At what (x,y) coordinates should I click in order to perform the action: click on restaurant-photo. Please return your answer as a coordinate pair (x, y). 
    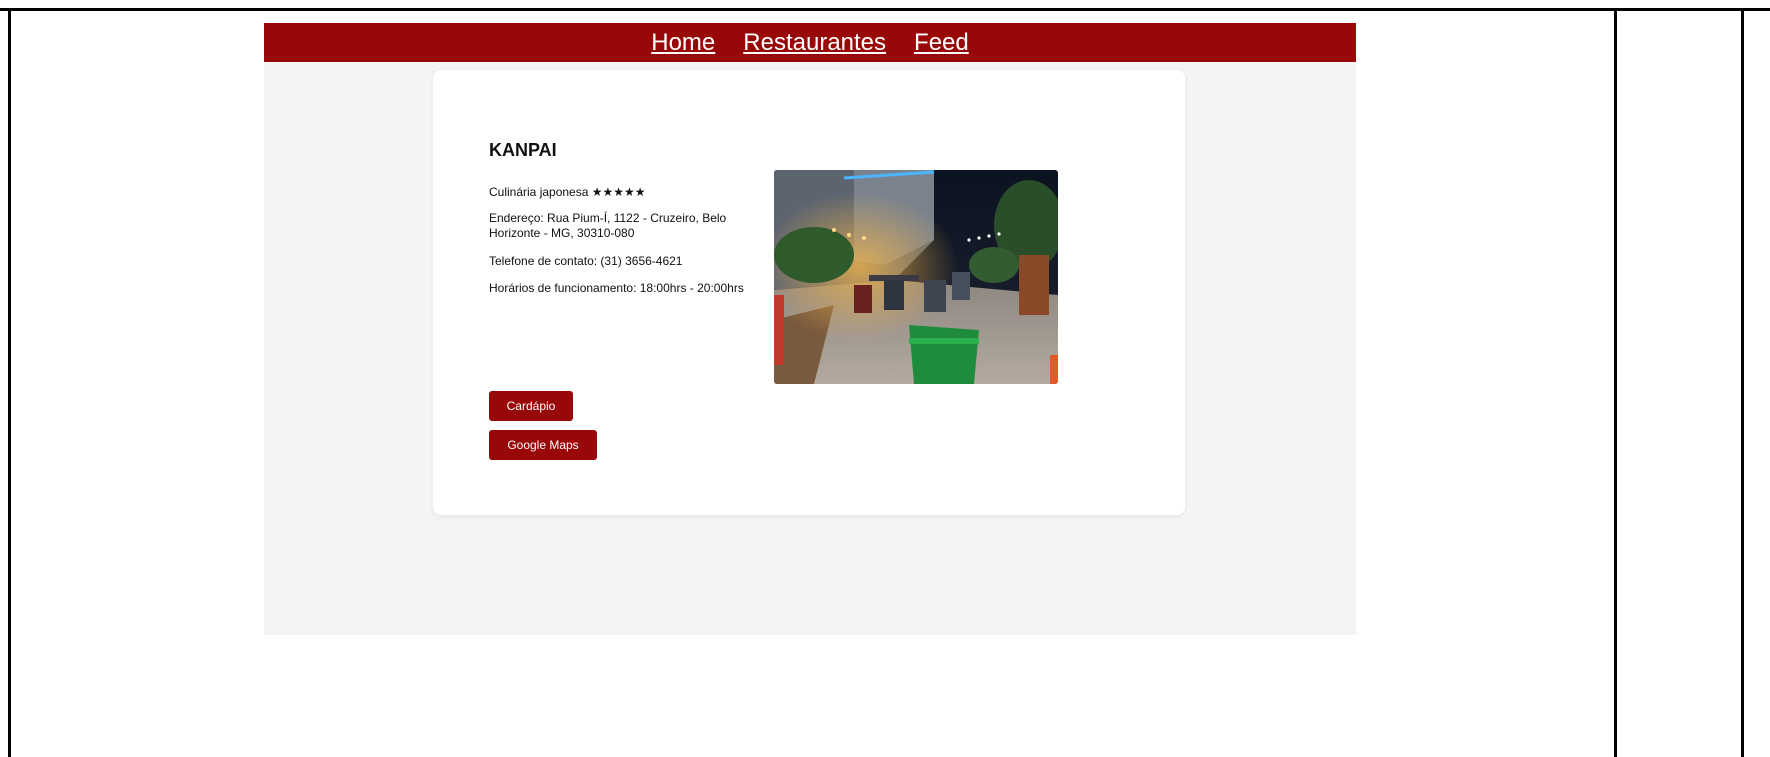
    Looking at the image, I should click on (916, 277).